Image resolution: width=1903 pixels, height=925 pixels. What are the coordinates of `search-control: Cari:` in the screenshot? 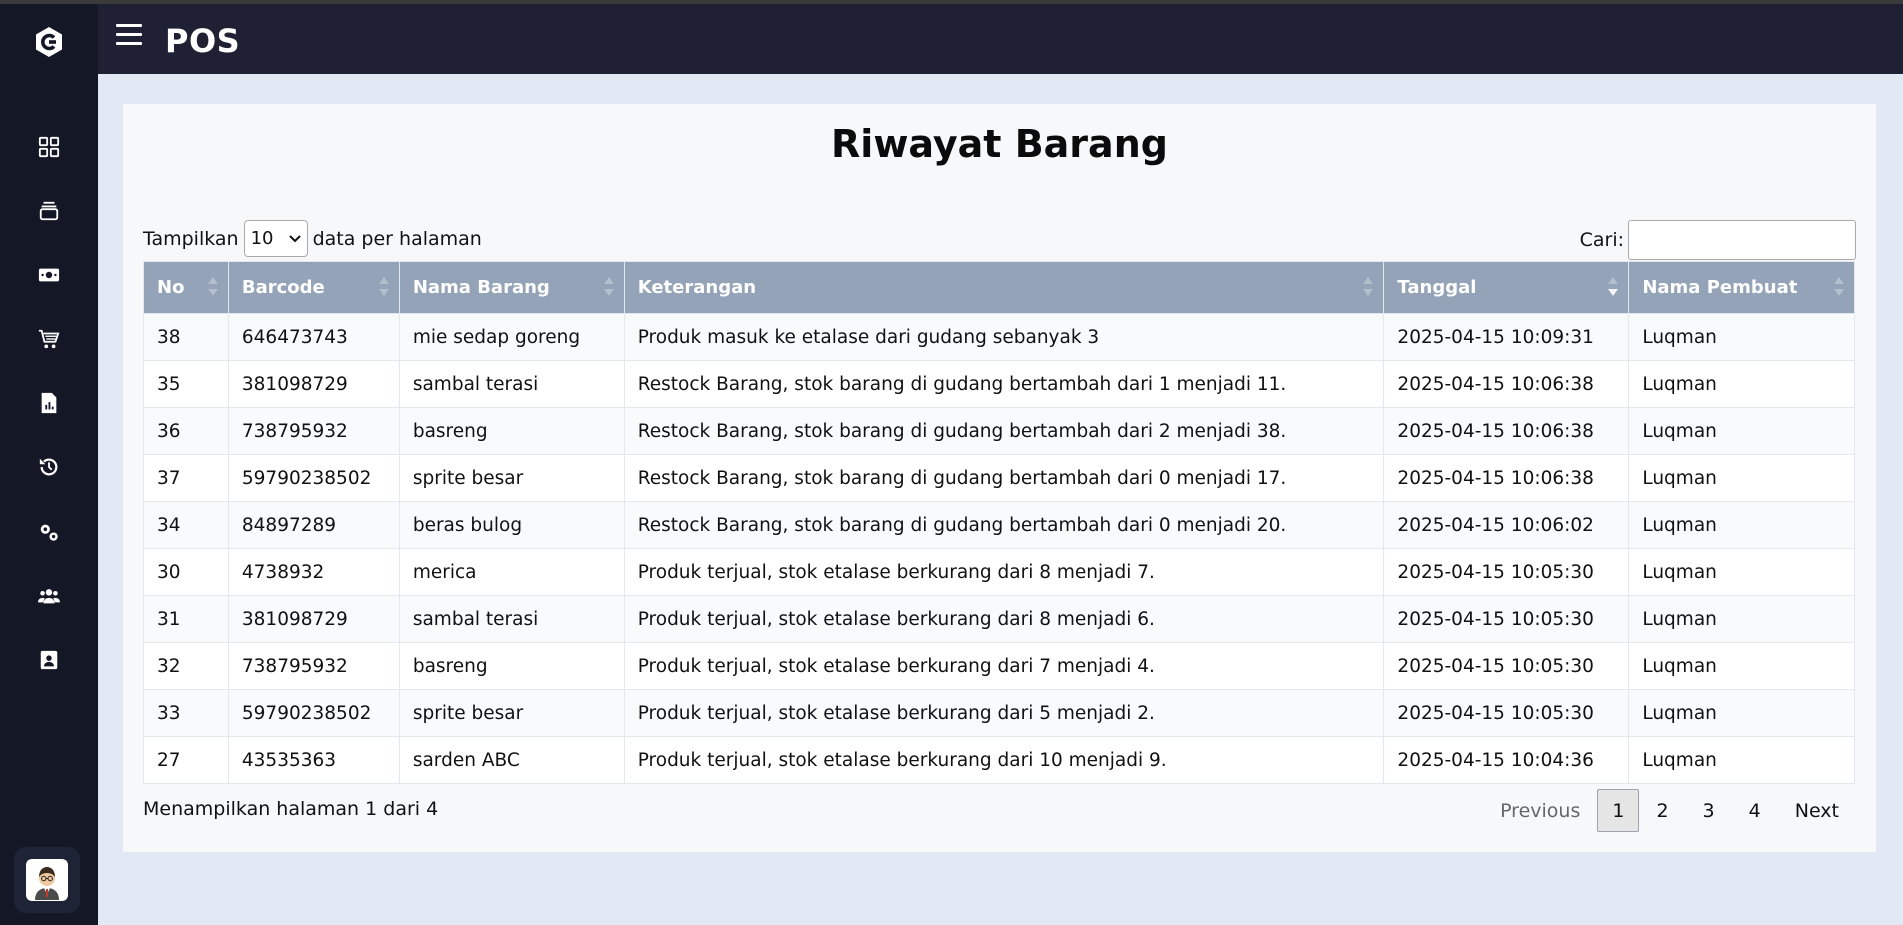 It's located at (1718, 240).